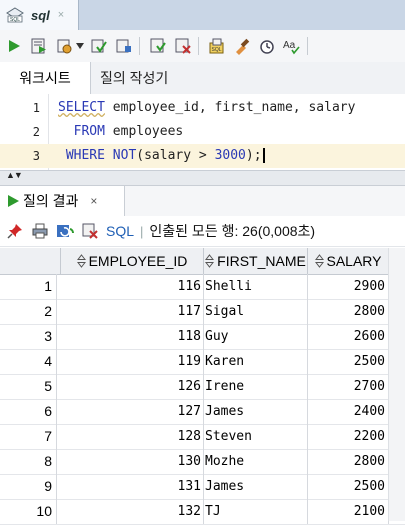 The width and height of the screenshot is (405, 525). I want to click on code-text: employee_id, first_name, salary, so click(230, 107).